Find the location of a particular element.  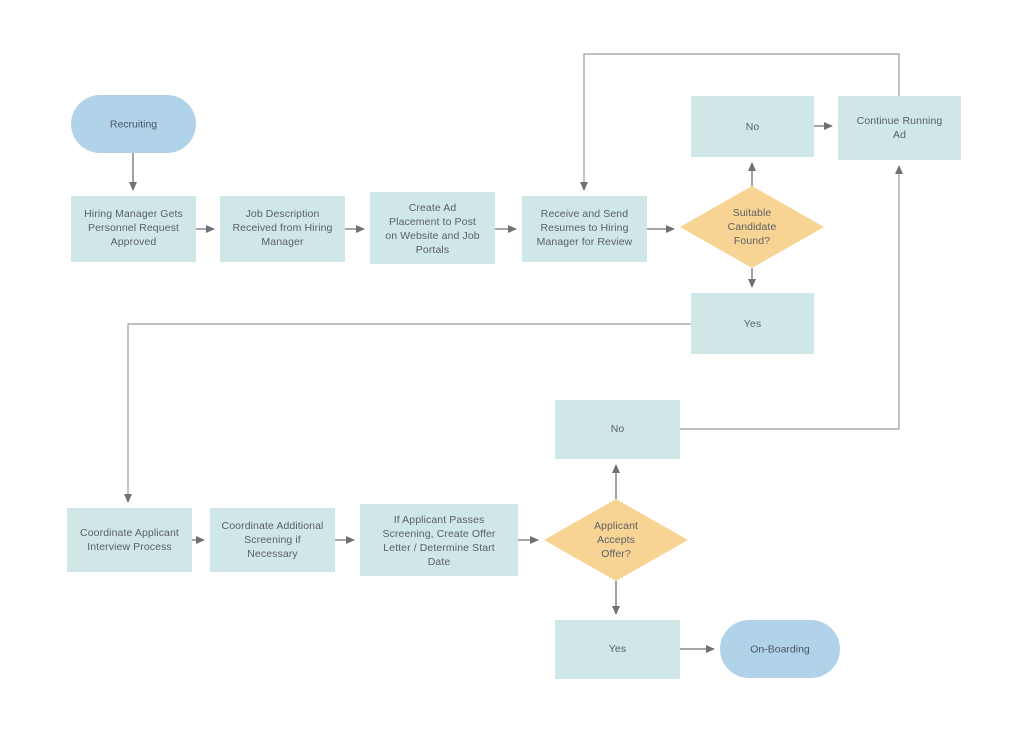

node-label-line: Manager for Review is located at coordinates (585, 242).